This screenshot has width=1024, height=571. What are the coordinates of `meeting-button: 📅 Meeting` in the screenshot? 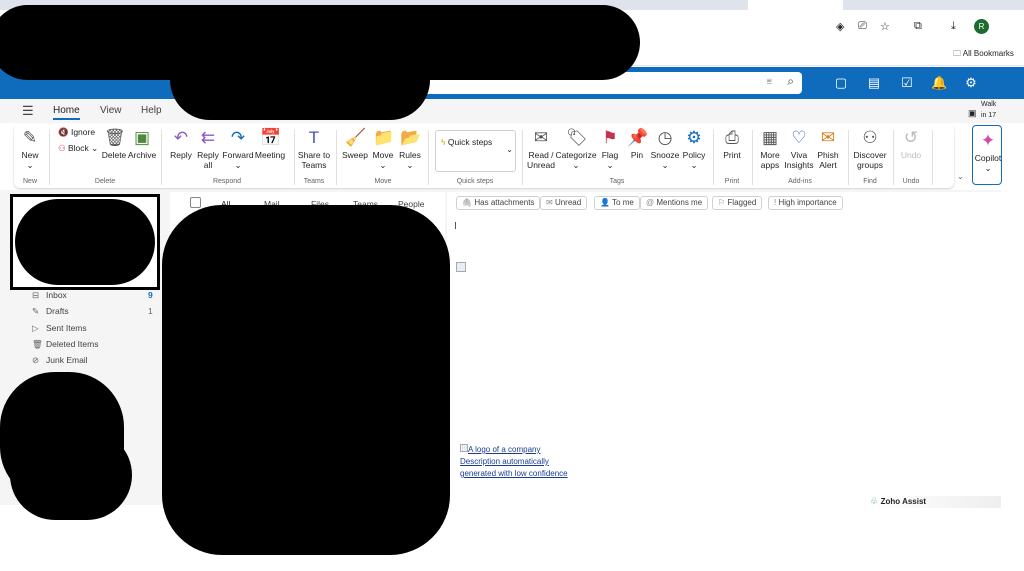 It's located at (270, 144).